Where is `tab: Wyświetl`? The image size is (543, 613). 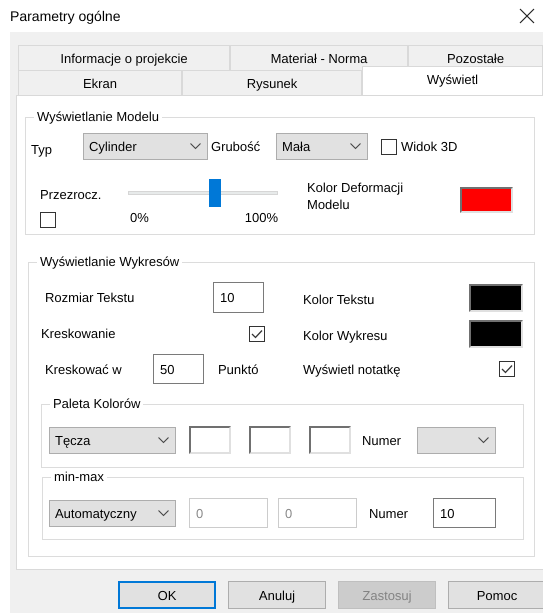
tab: Wyświetl is located at coordinates (452, 80).